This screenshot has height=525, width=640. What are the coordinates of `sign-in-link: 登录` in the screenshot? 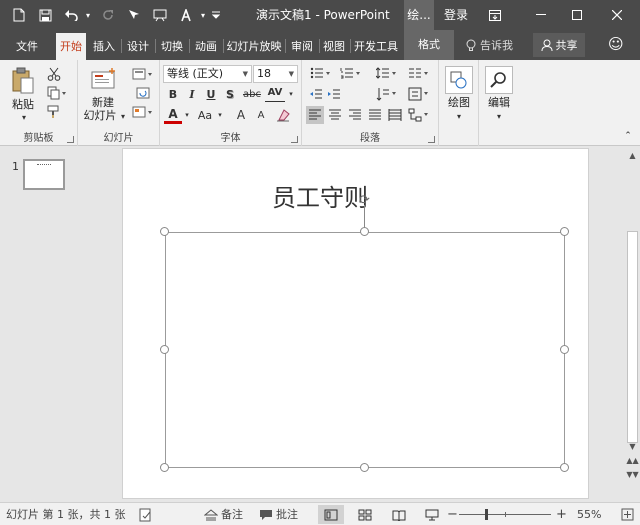 It's located at (456, 15).